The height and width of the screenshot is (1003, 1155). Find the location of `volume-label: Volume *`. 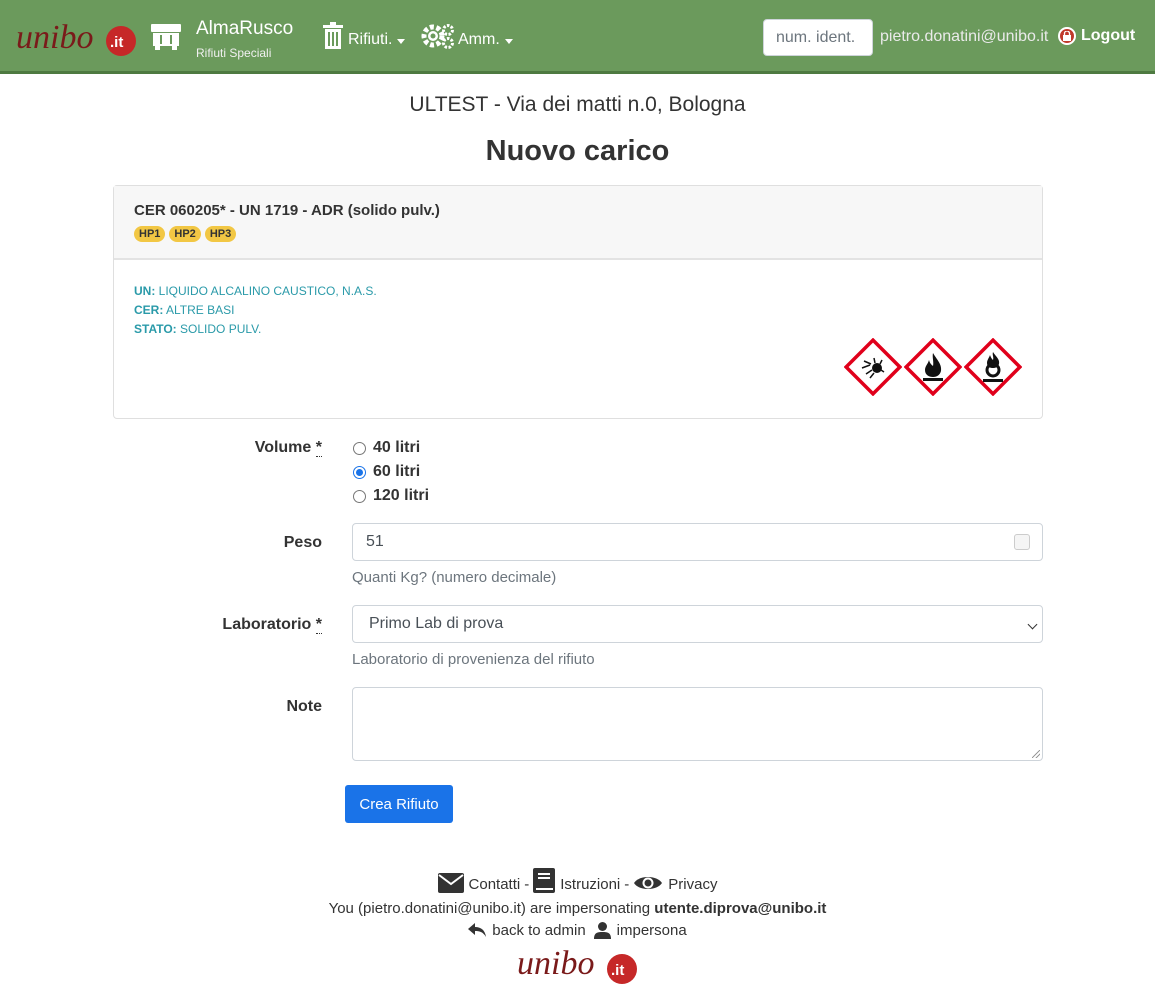

volume-label: Volume * is located at coordinates (288, 448).